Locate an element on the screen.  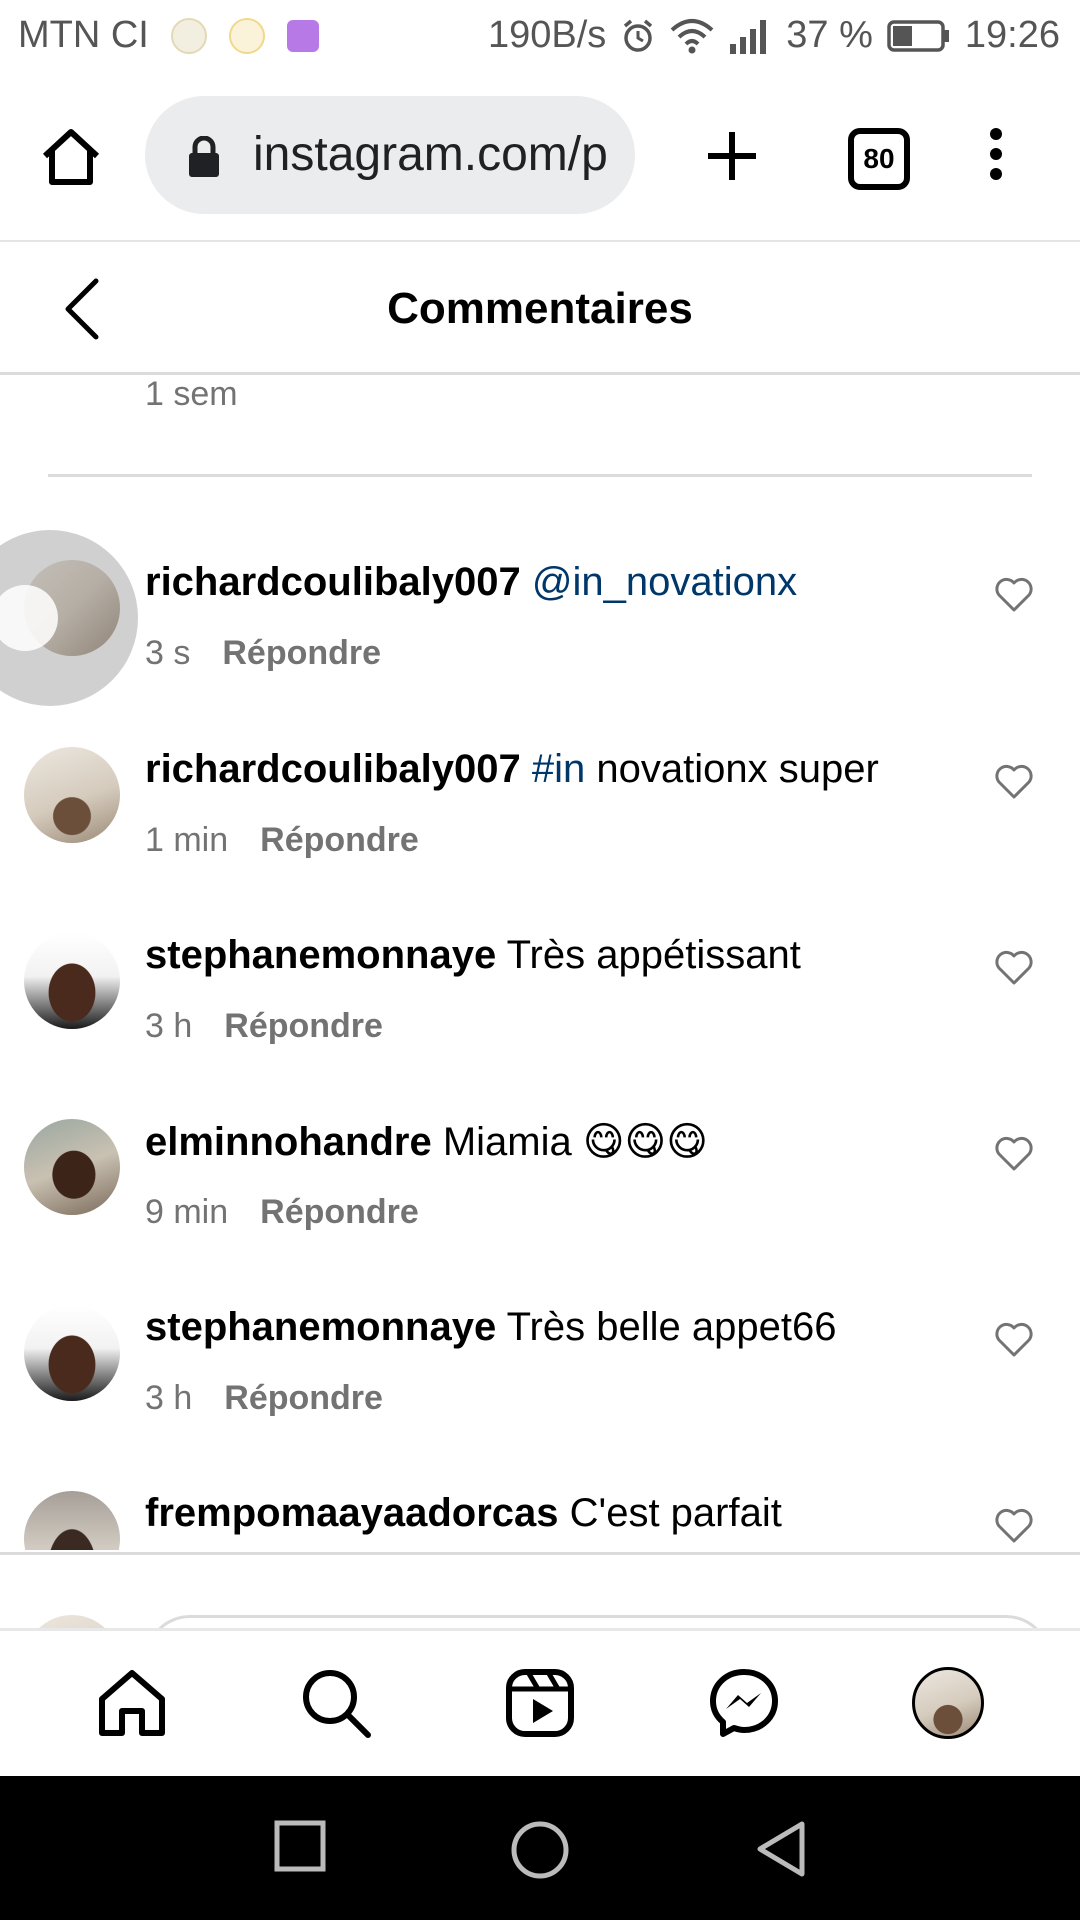
clock: 19:26 is located at coordinates (1012, 35).